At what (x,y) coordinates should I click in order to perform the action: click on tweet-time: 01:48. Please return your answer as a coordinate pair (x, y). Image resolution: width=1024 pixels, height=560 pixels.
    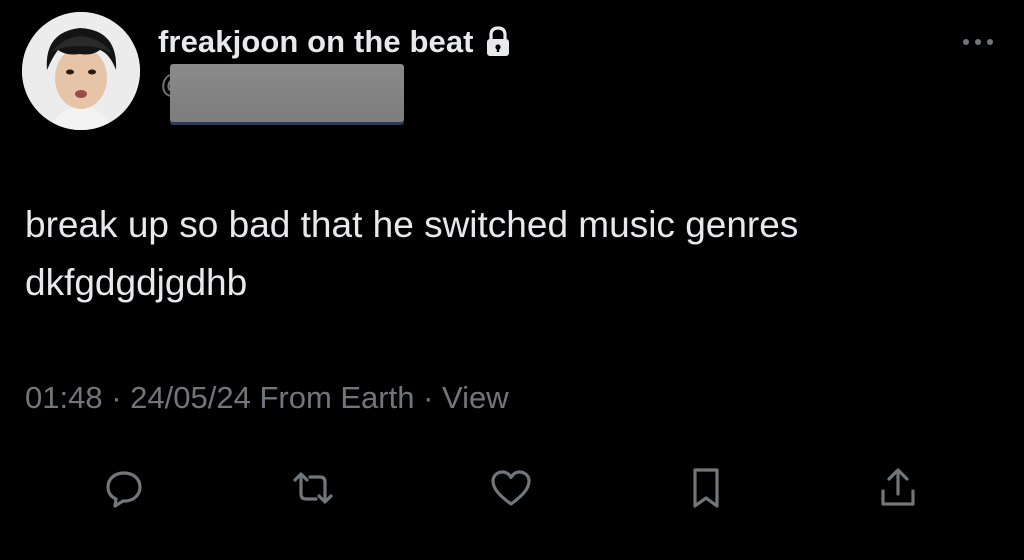
    Looking at the image, I should click on (64, 397).